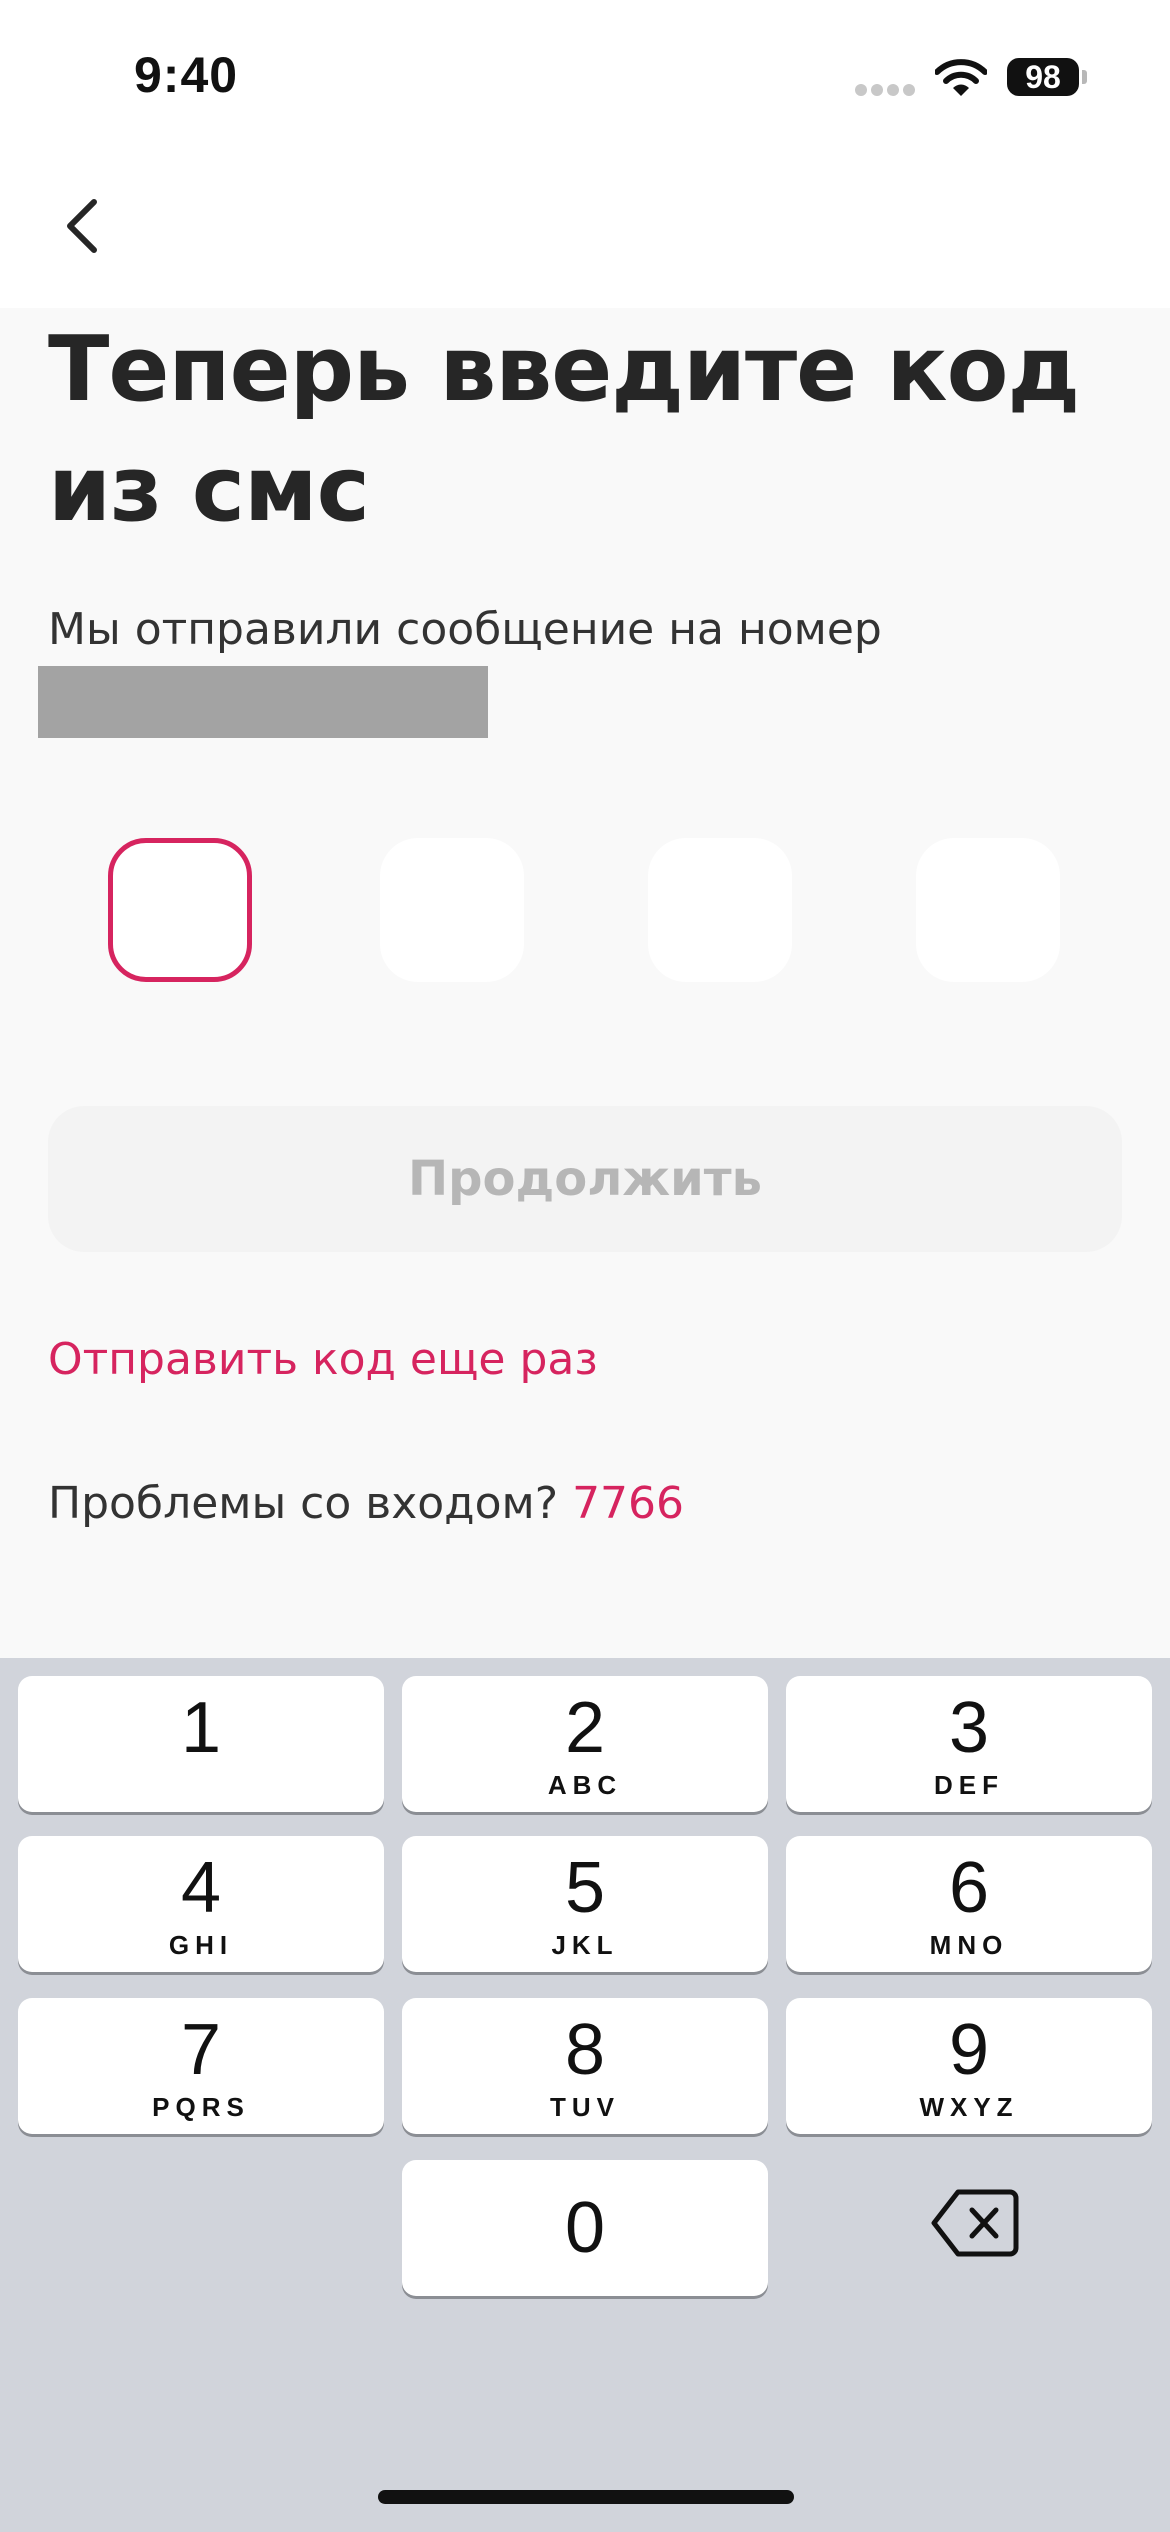 The width and height of the screenshot is (1170, 2532). Describe the element at coordinates (1084, 77) in the screenshot. I see `battery-tip` at that location.